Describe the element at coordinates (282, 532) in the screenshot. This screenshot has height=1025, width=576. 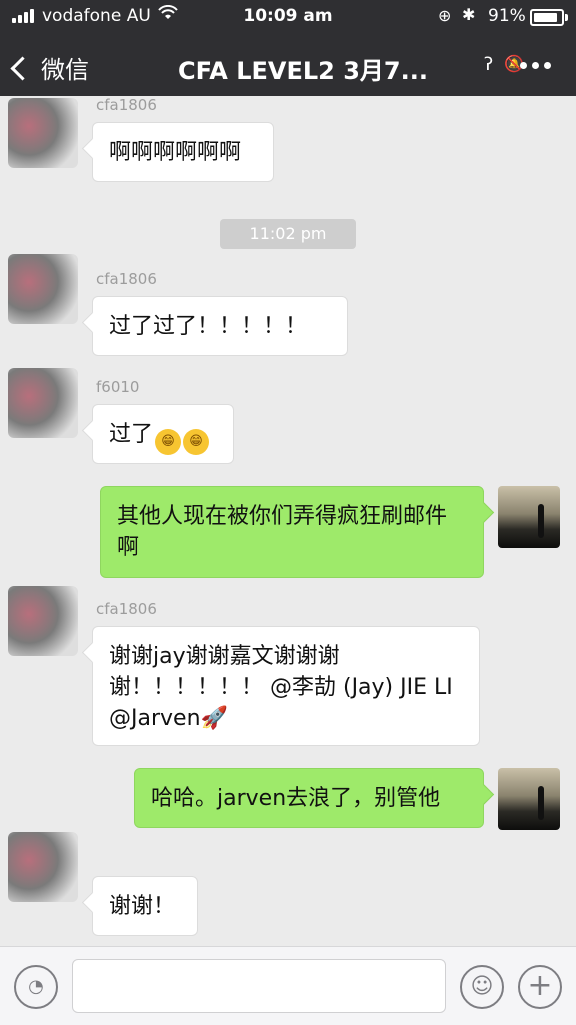
I see `message-text: 其他人现在被你们弄得疯狂刷邮件啊` at that location.